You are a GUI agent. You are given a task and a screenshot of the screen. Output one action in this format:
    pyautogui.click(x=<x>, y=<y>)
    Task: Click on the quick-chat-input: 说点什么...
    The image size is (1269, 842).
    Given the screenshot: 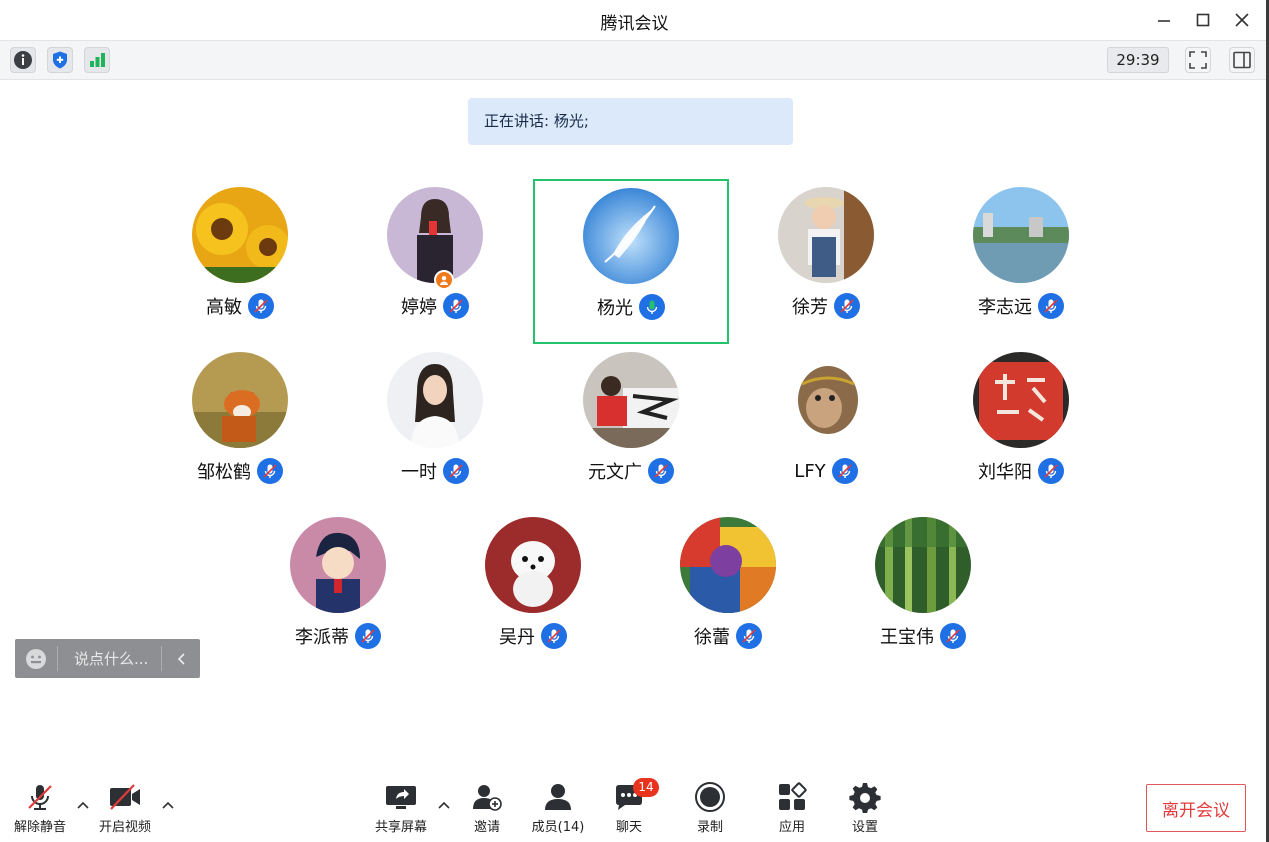 What is the action you would take?
    pyautogui.click(x=107, y=658)
    